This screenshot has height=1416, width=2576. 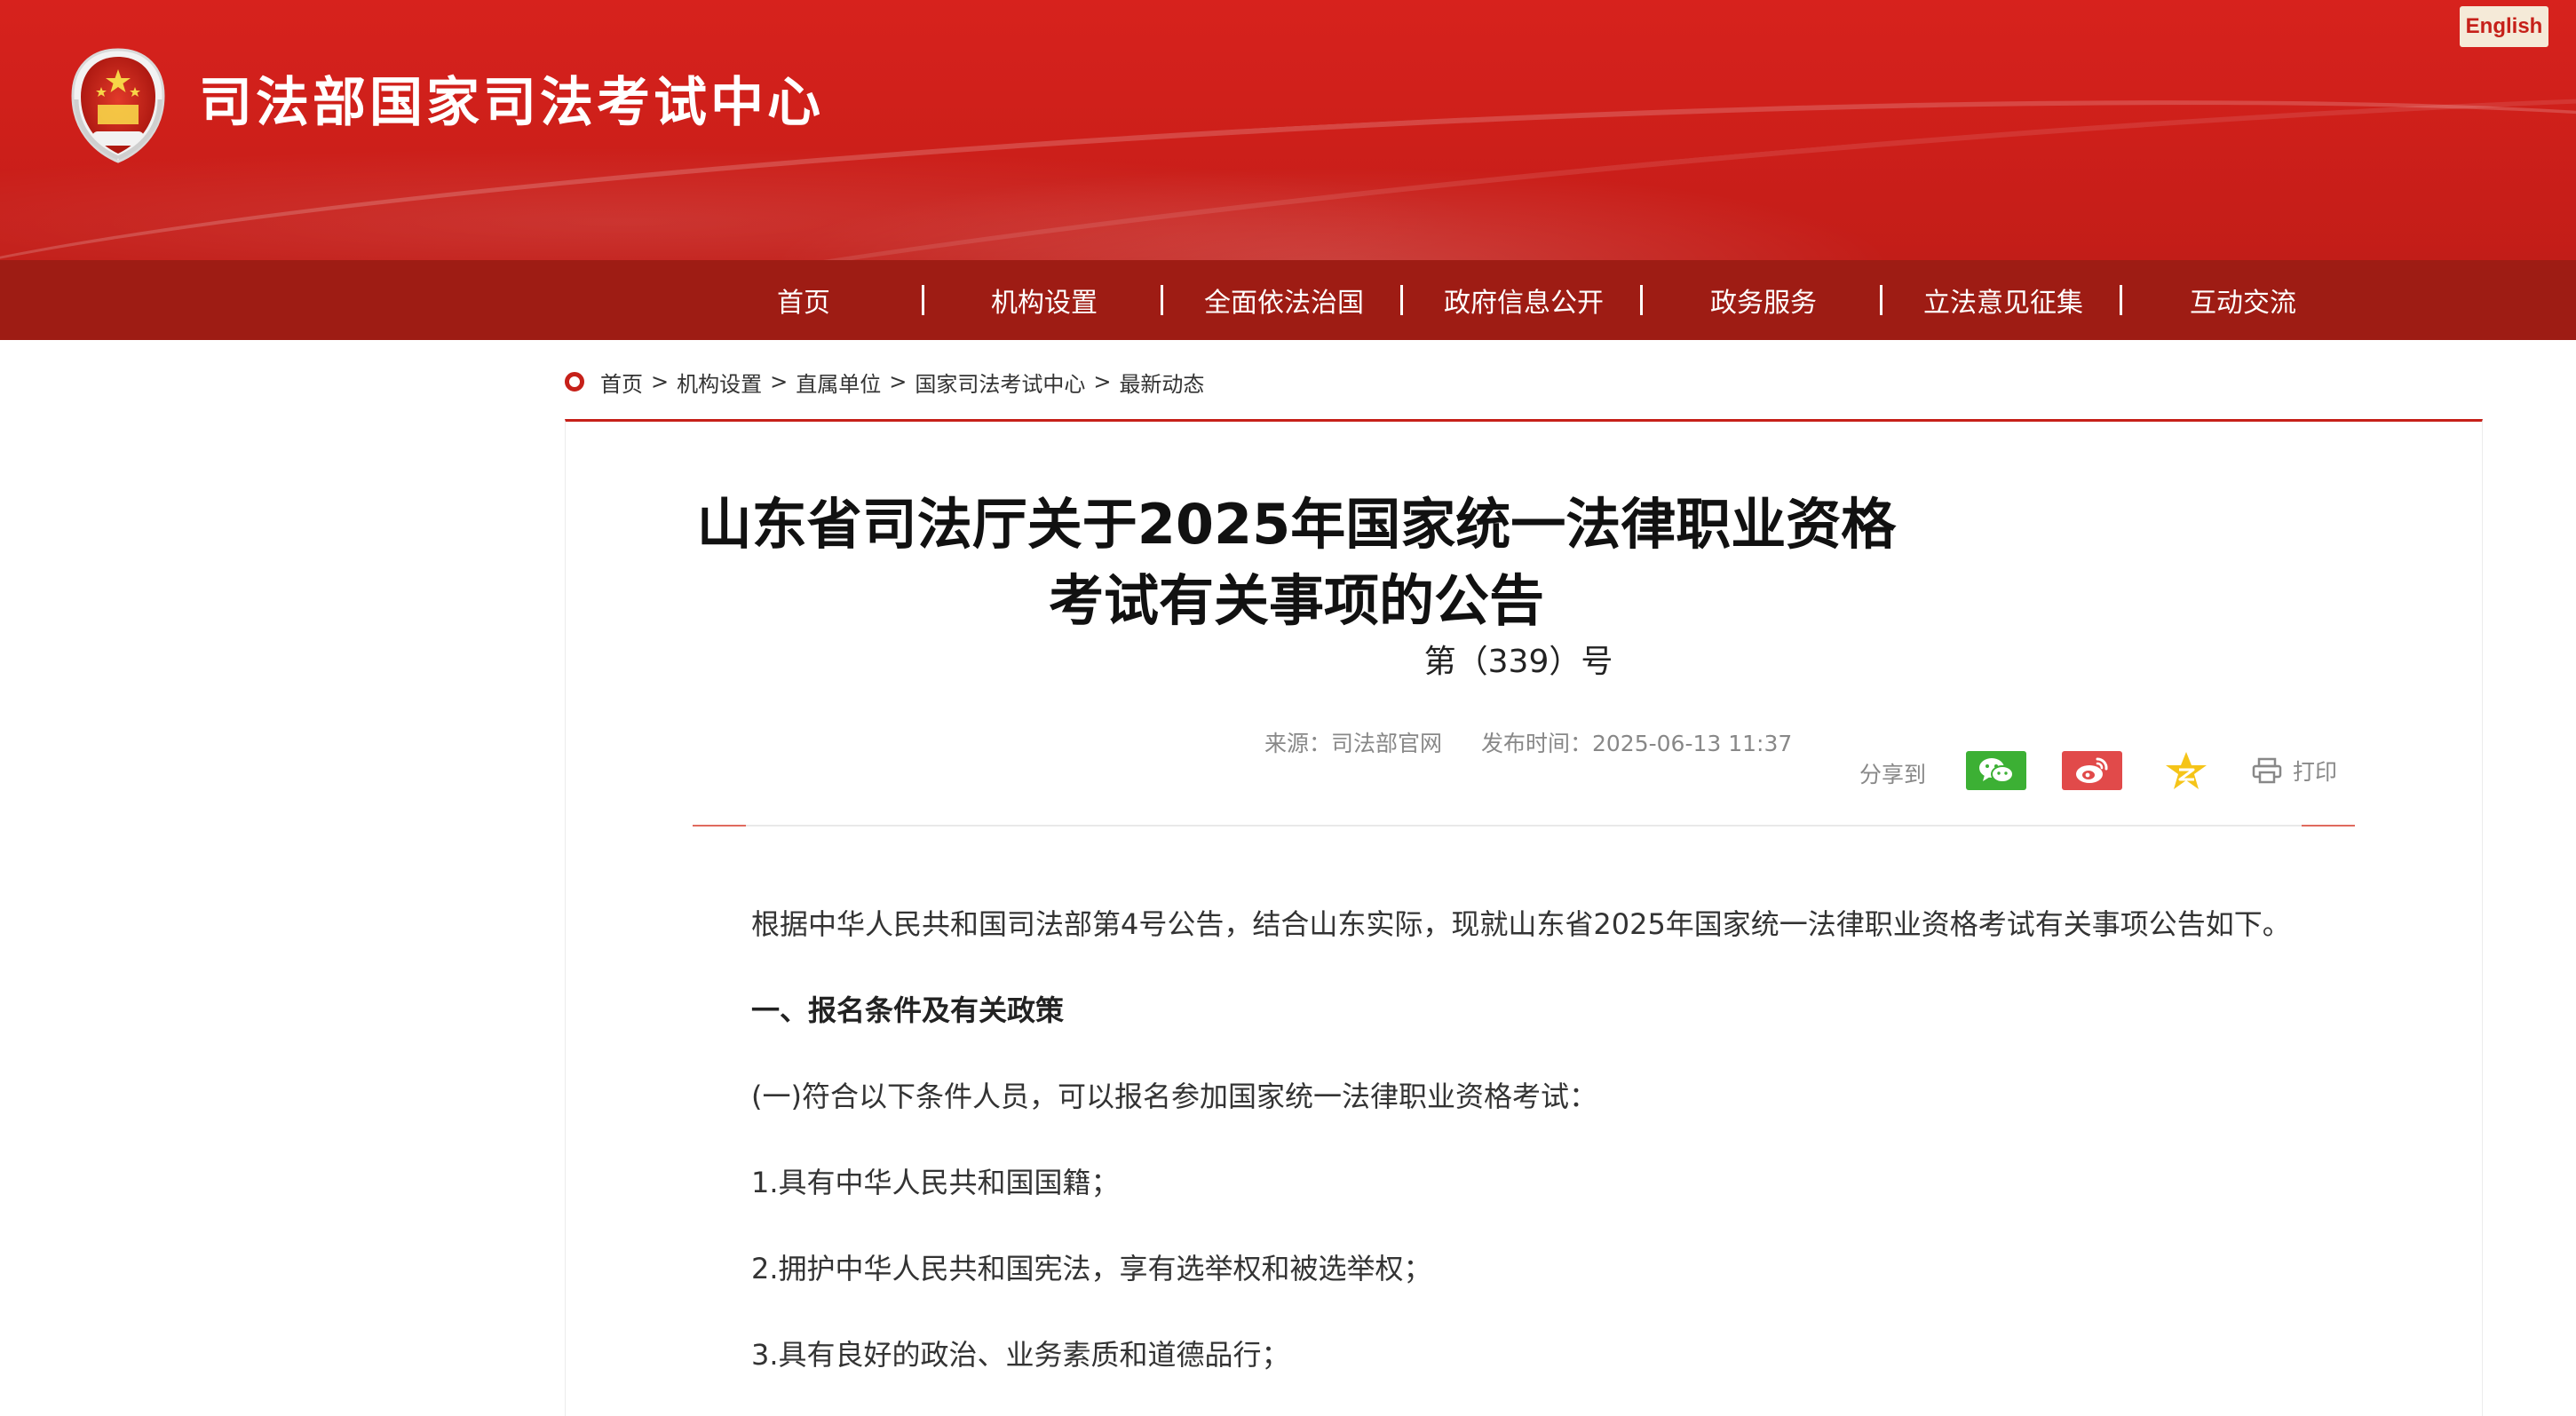 I want to click on share-label: 分享到, so click(x=1893, y=774).